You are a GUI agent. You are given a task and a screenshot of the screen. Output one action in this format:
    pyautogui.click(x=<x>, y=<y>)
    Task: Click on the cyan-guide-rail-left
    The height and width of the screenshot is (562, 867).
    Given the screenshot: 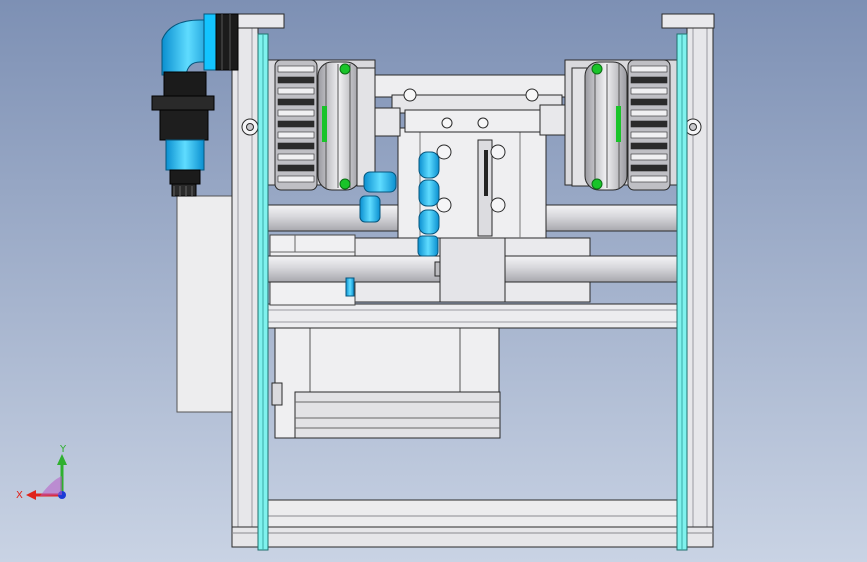 What is the action you would take?
    pyautogui.click(x=263, y=292)
    